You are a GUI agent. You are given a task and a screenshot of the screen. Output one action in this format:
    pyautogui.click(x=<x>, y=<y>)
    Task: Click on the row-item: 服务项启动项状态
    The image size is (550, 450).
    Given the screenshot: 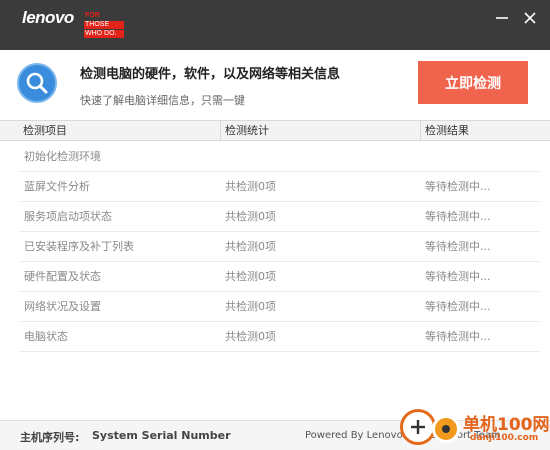 What is the action you would take?
    pyautogui.click(x=68, y=216)
    